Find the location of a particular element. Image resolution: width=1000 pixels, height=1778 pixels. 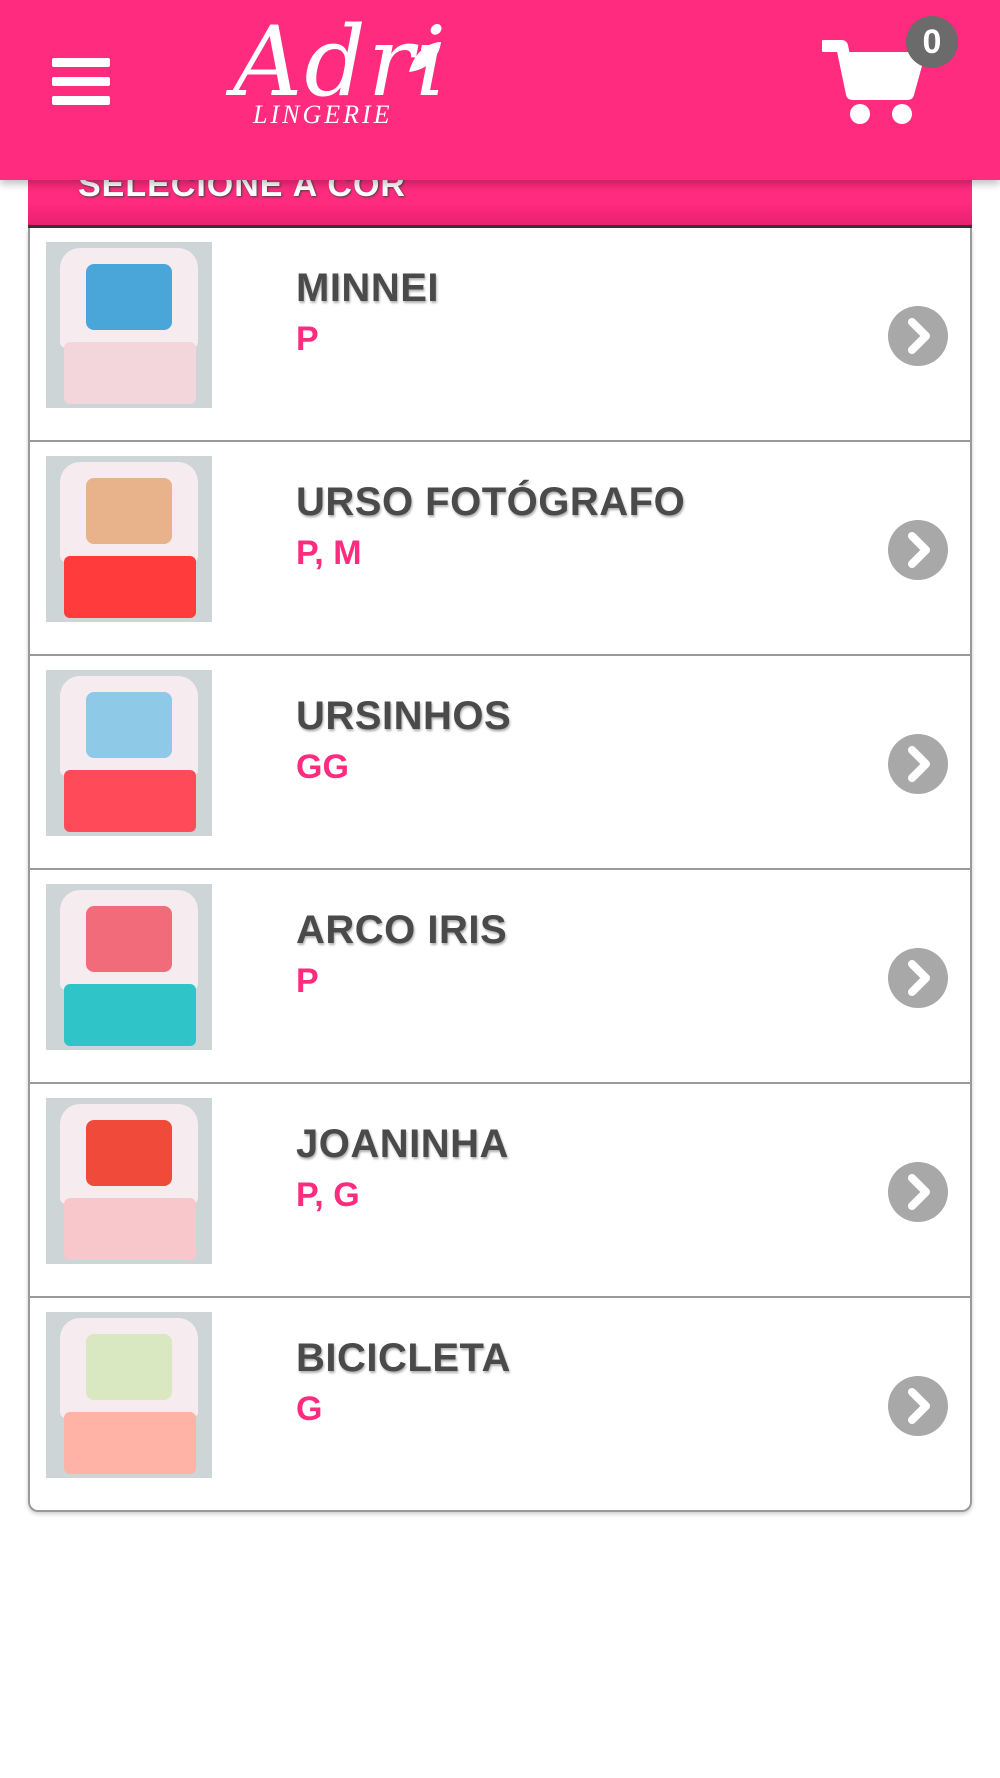

product-sizes: G is located at coordinates (309, 1409).